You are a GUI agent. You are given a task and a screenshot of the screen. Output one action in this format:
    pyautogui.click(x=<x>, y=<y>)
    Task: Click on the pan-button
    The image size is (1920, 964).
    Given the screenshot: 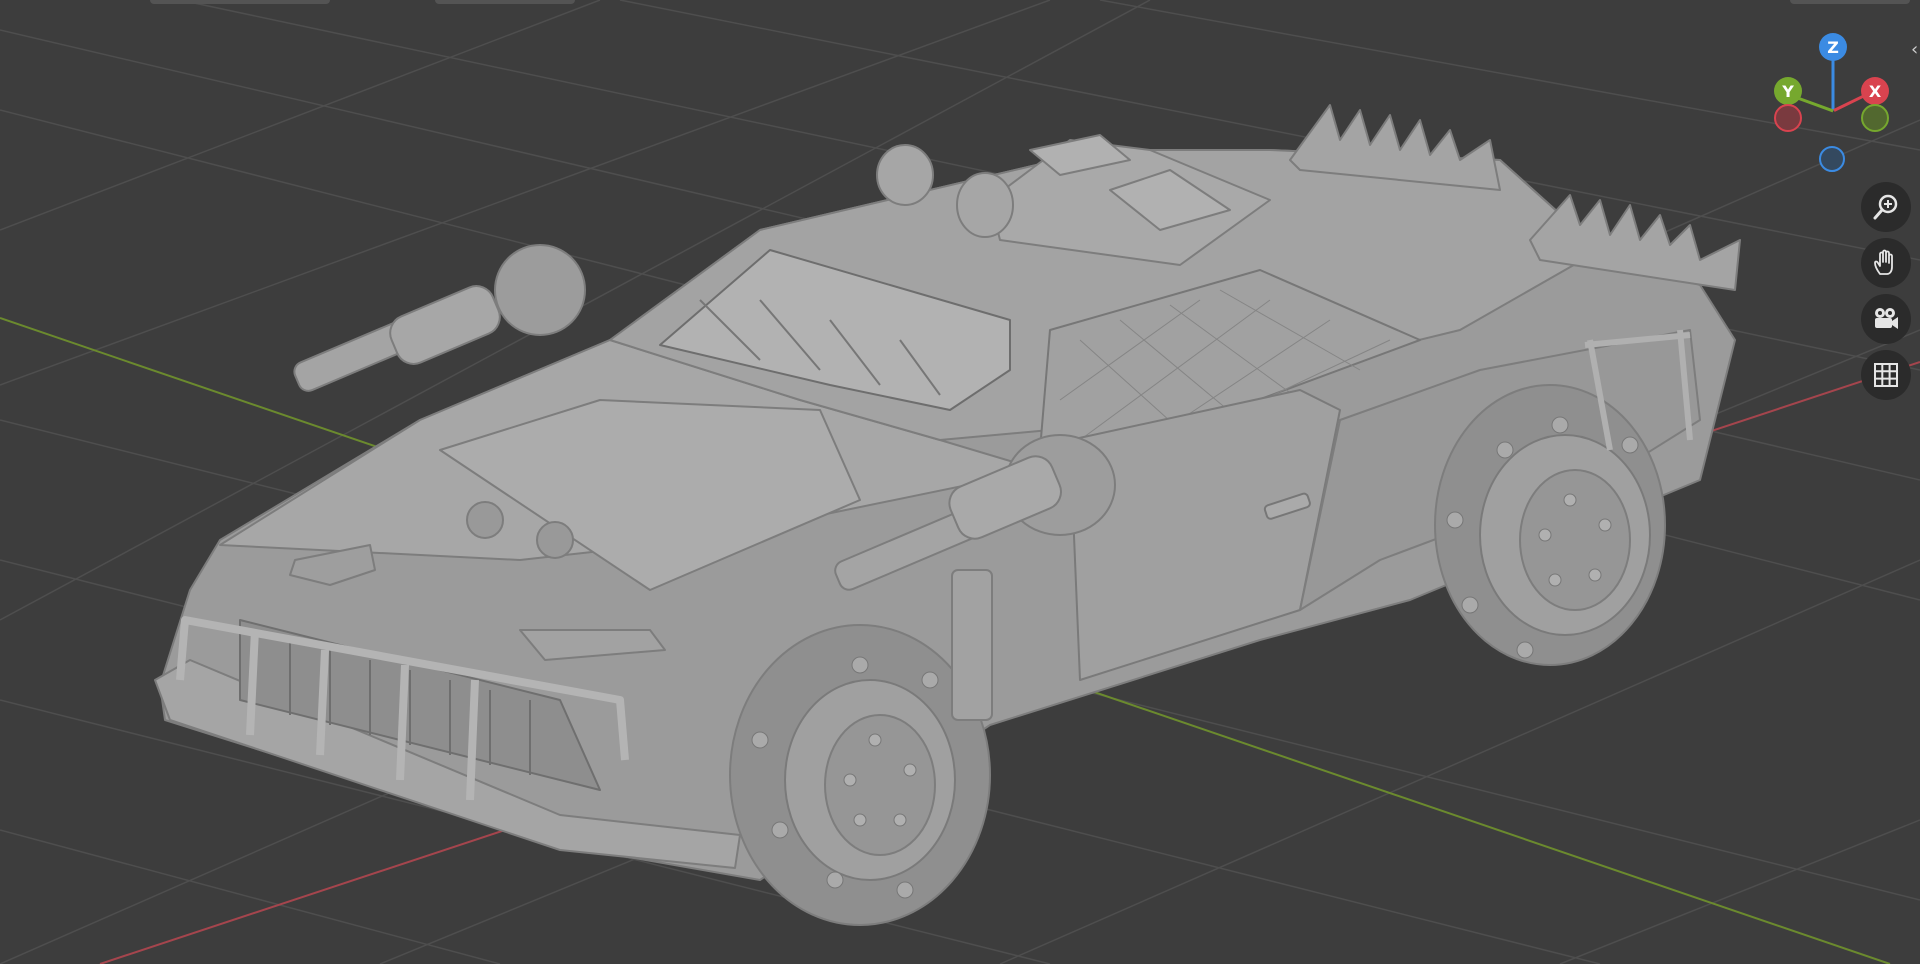 What is the action you would take?
    pyautogui.click(x=1886, y=263)
    